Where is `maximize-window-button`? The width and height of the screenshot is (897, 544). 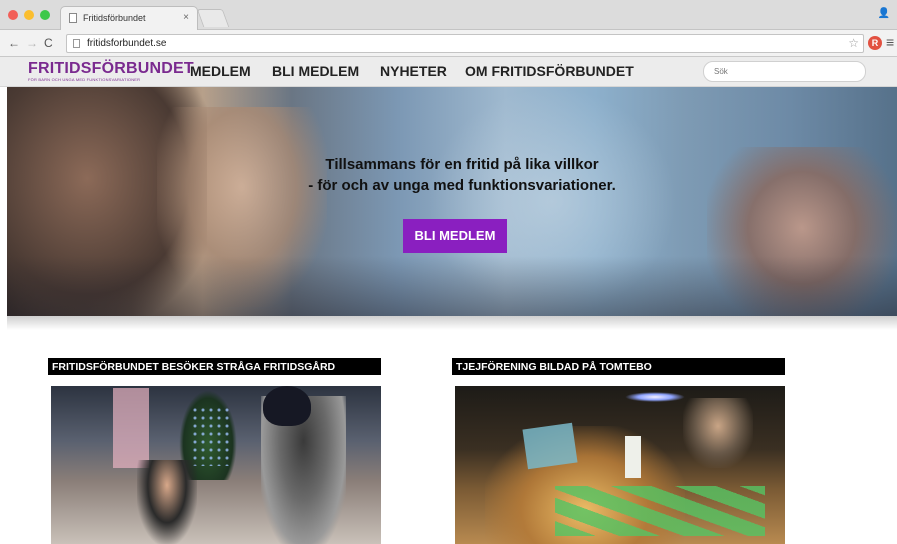
maximize-window-button is located at coordinates (45, 15).